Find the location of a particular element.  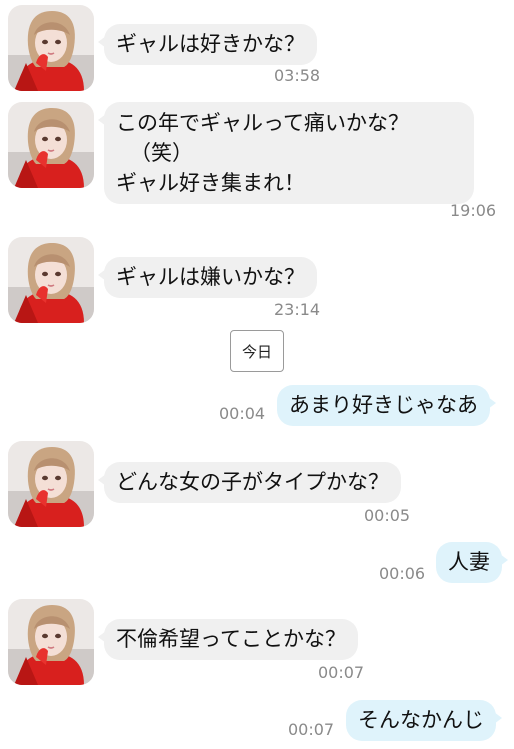

outgoing-message-bubble: 人妻 is located at coordinates (472, 562).